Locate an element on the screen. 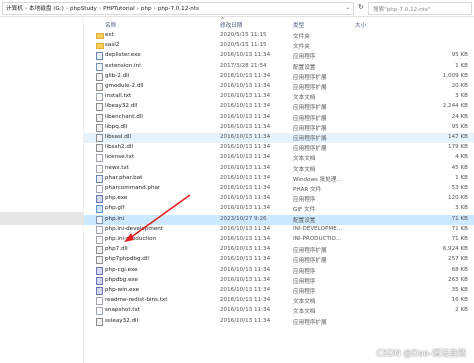 This screenshot has height=363, width=474. watermark: CSDN @Dao-道法自然 is located at coordinates (421, 354).